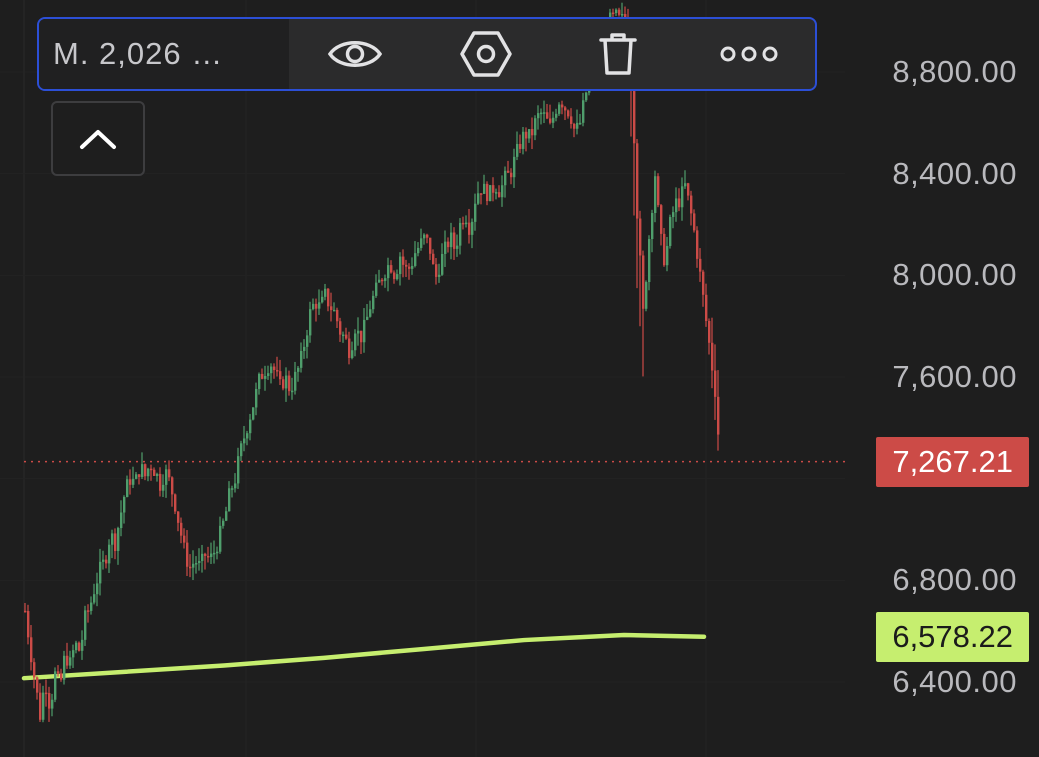 The image size is (1039, 757). I want to click on moving-average-line, so click(364, 656).